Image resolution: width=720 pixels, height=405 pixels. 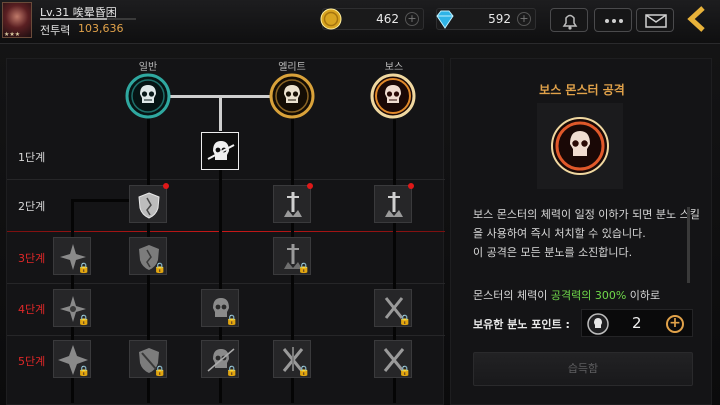 What do you see at coordinates (387, 19) in the screenshot?
I see `gold-value: 462` at bounding box center [387, 19].